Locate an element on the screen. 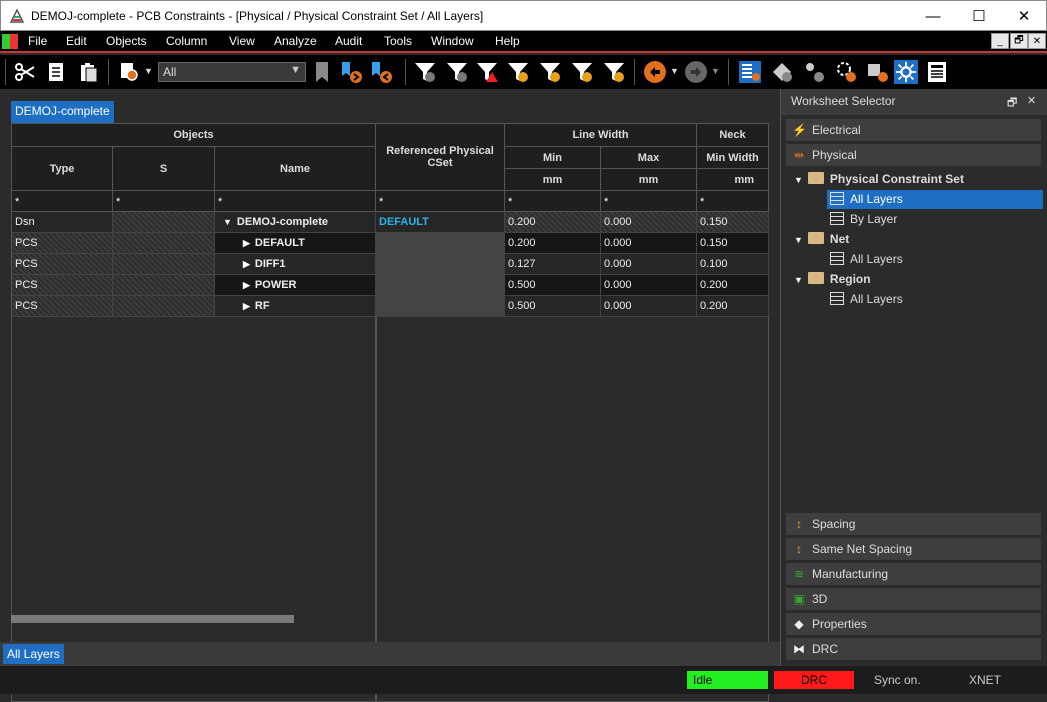 Image resolution: width=1047 pixels, height=702 pixels. row-name-cell: ▶ DEFAULT is located at coordinates (295, 243).